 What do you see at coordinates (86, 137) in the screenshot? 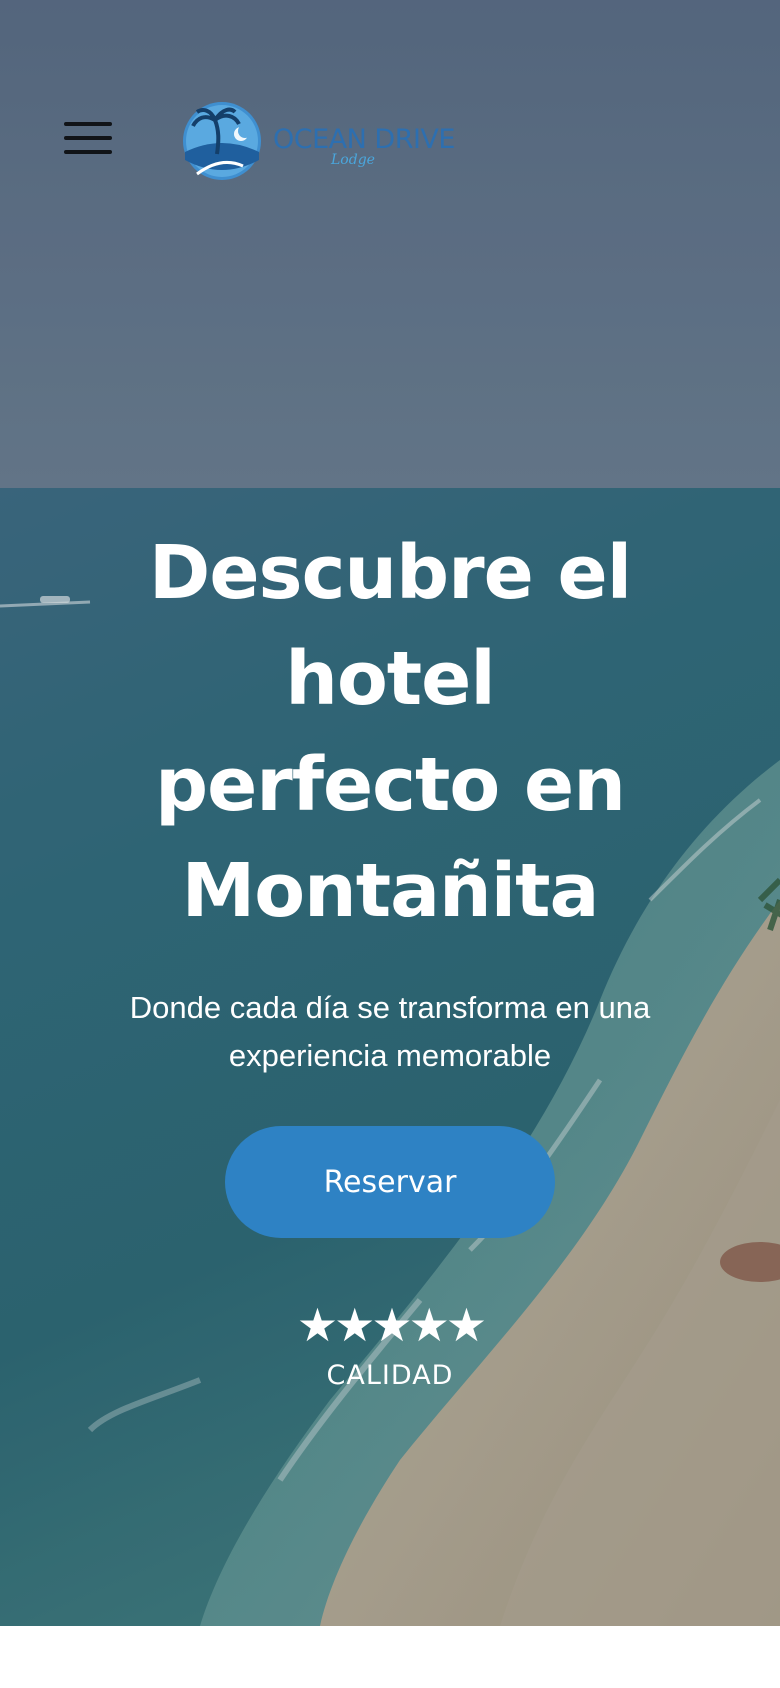
I see `hamburger-menu-icon` at bounding box center [86, 137].